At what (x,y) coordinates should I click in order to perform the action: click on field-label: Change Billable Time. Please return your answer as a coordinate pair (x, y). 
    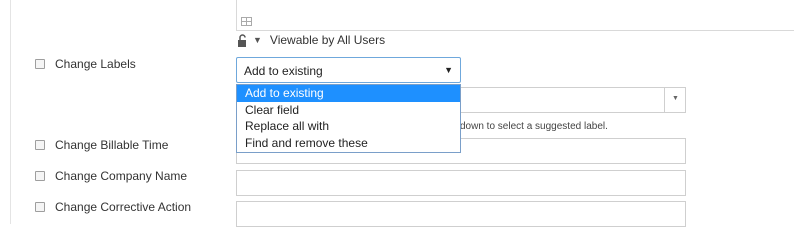
    Looking at the image, I should click on (112, 145).